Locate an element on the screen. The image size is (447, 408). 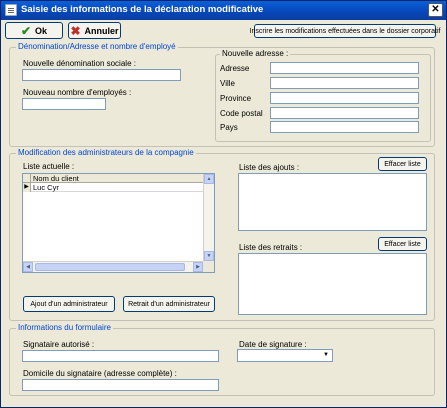
employees-label: Nouveau nombre d'employés : is located at coordinates (77, 92).